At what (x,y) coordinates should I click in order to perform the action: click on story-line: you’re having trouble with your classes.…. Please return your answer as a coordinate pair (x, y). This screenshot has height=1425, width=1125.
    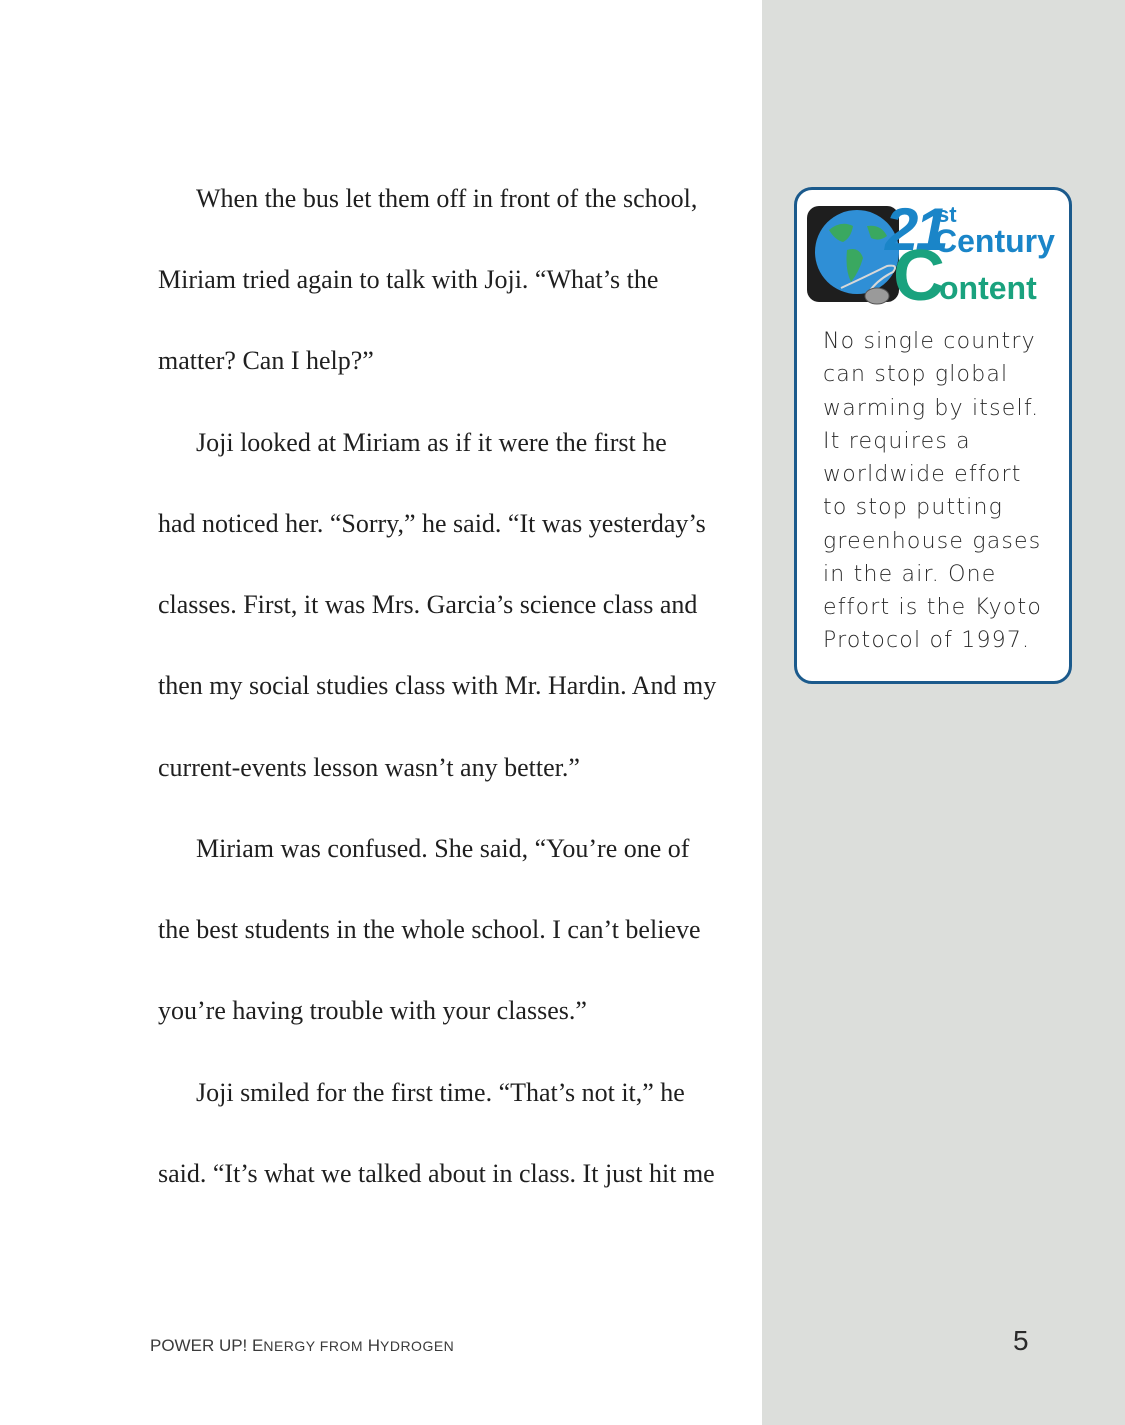
    Looking at the image, I should click on (372, 1010).